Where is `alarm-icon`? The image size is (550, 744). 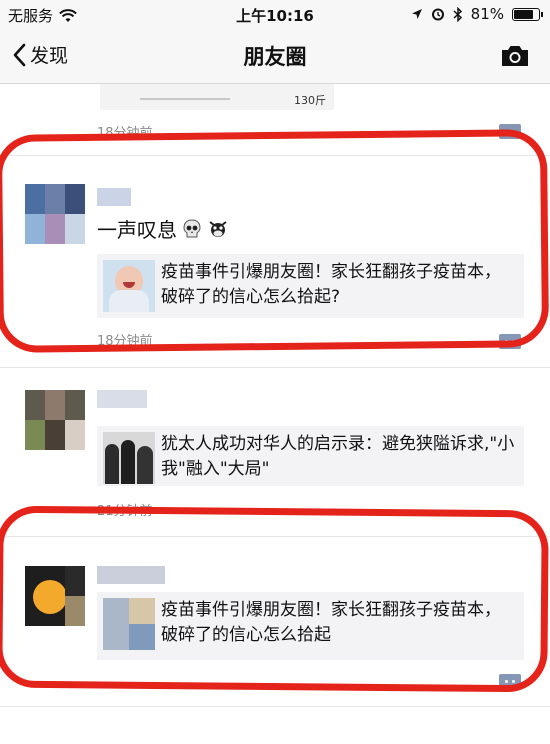
alarm-icon is located at coordinates (437, 14).